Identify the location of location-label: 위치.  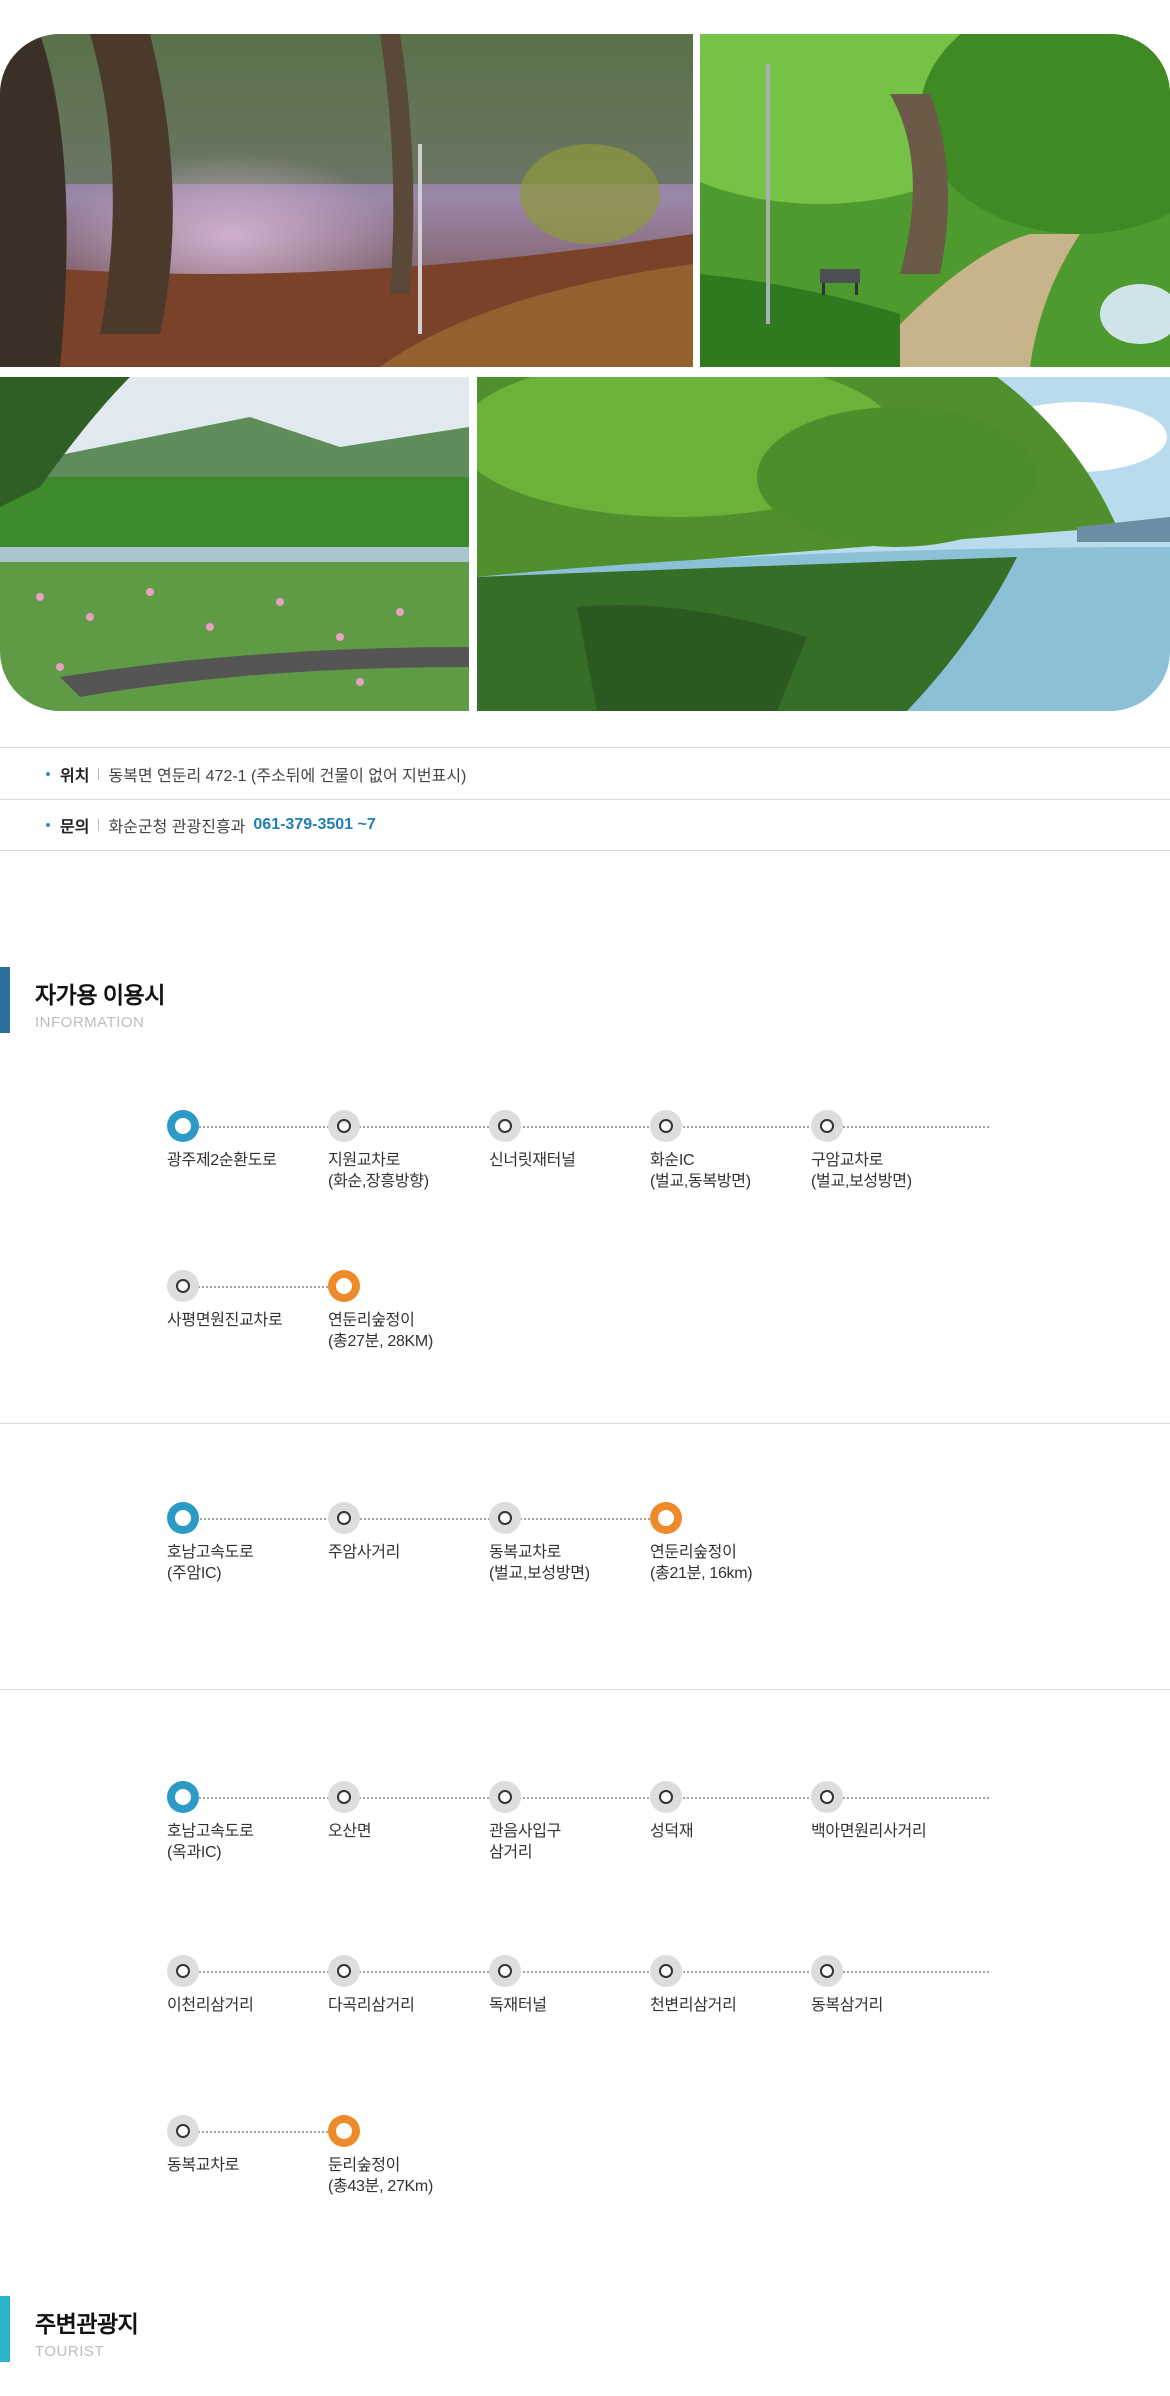
(75, 776).